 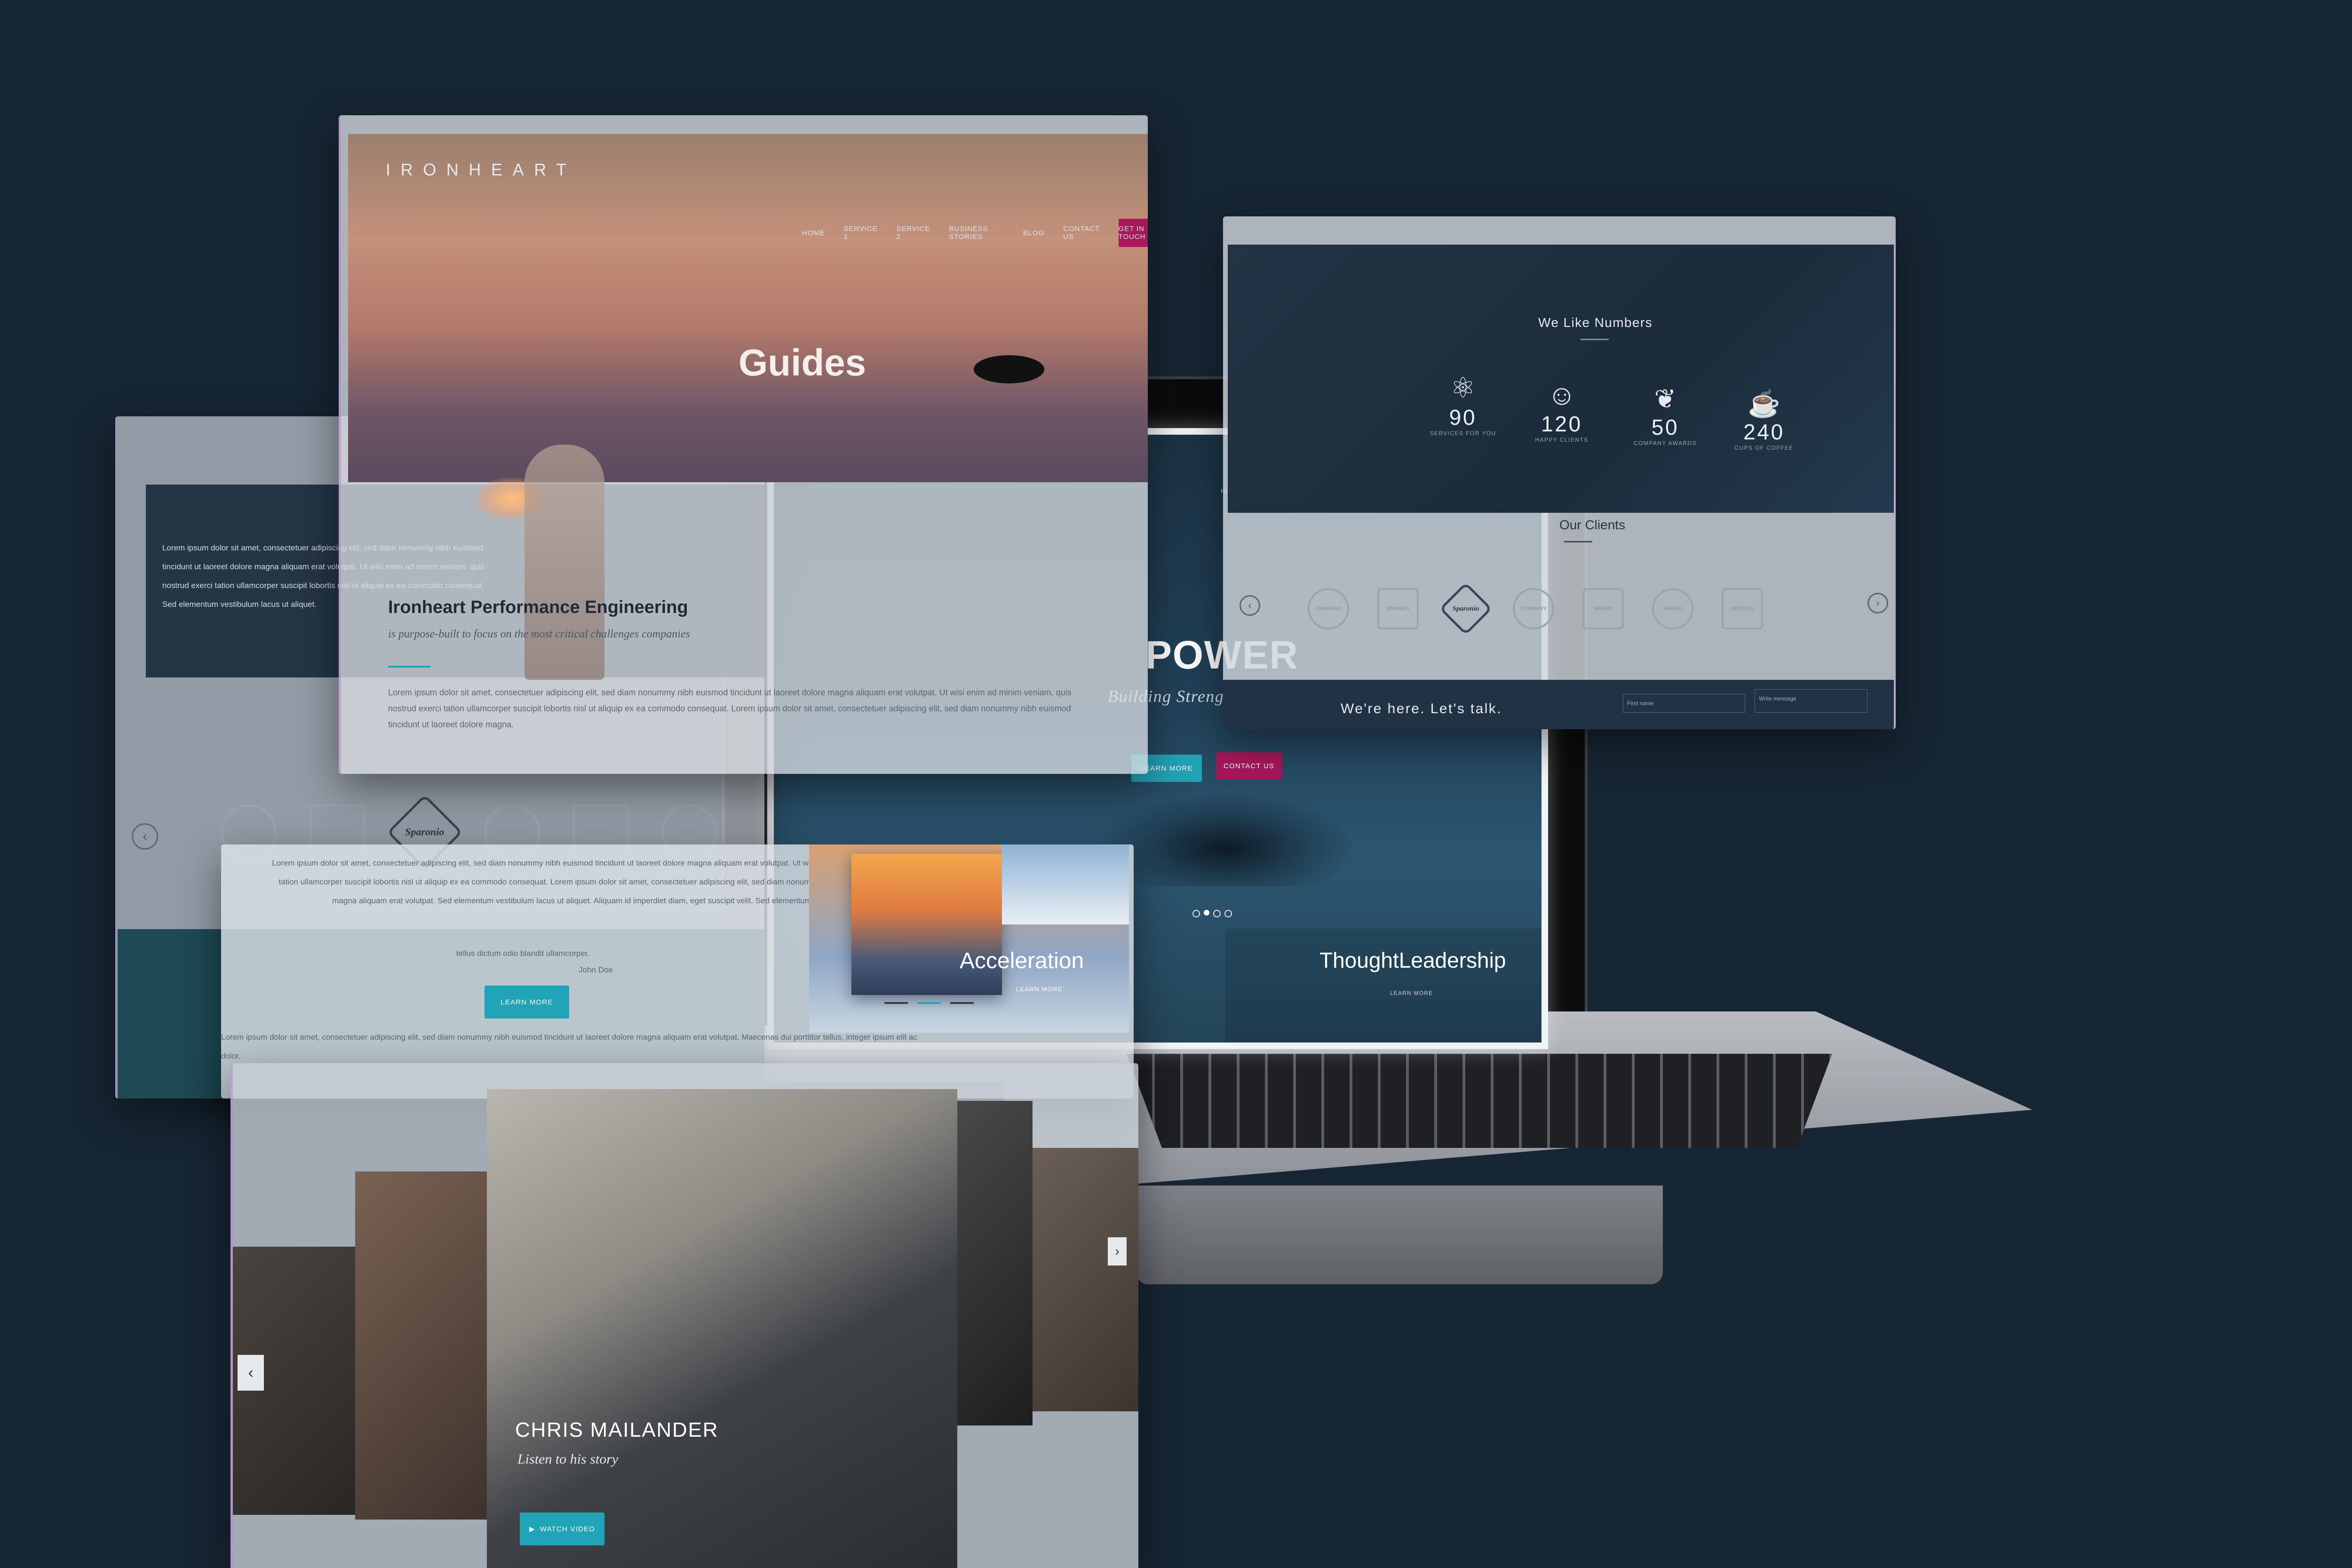 I want to click on acceleration-tile: Acceleration LEARN MORE, so click(x=969, y=938).